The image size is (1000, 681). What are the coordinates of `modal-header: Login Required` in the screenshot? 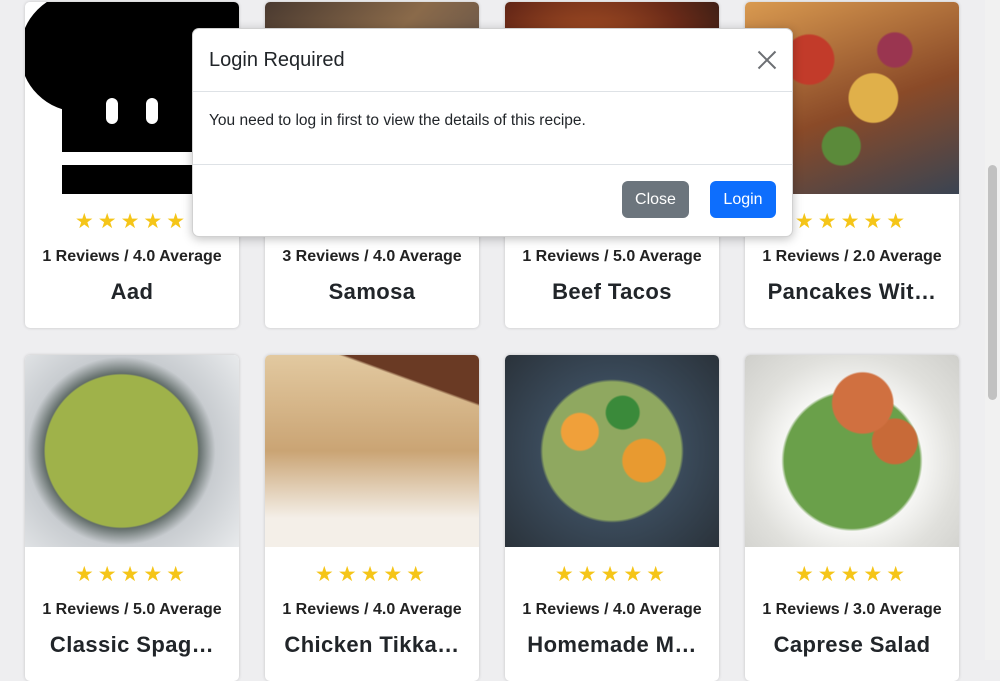 It's located at (492, 60).